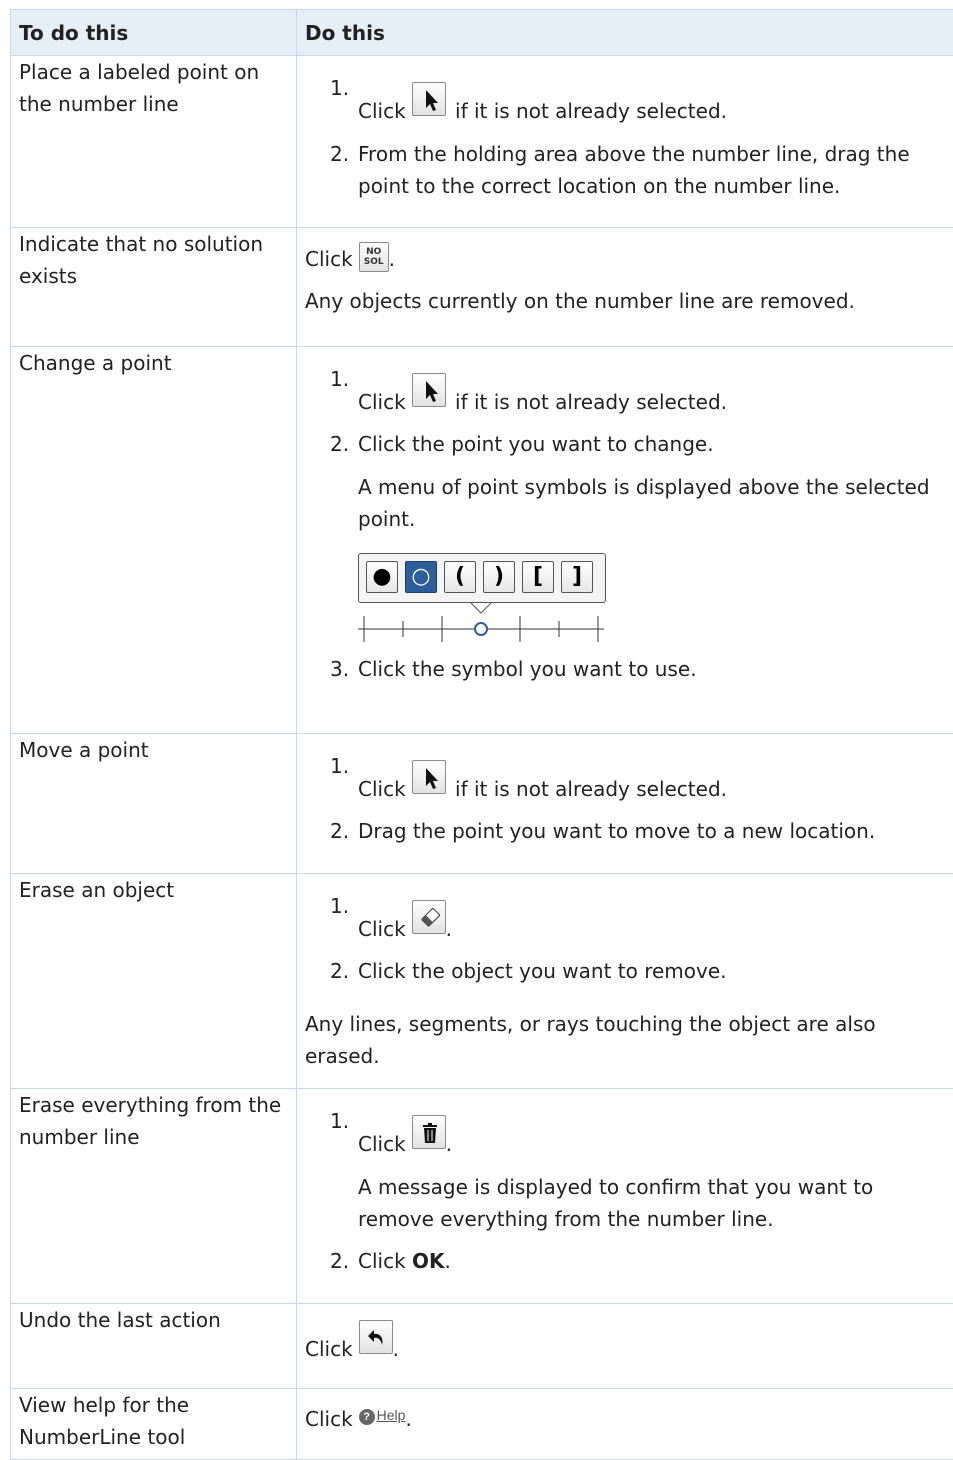 Image resolution: width=953 pixels, height=1460 pixels. I want to click on undo-icon, so click(376, 1337).